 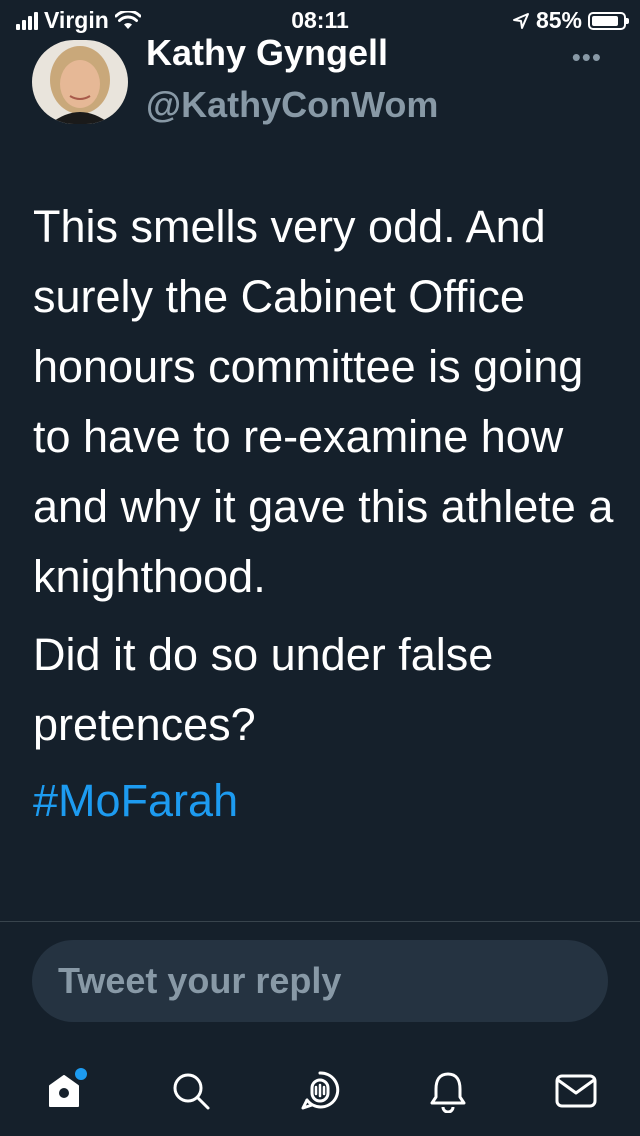 What do you see at coordinates (332, 981) in the screenshot?
I see `reply-input` at bounding box center [332, 981].